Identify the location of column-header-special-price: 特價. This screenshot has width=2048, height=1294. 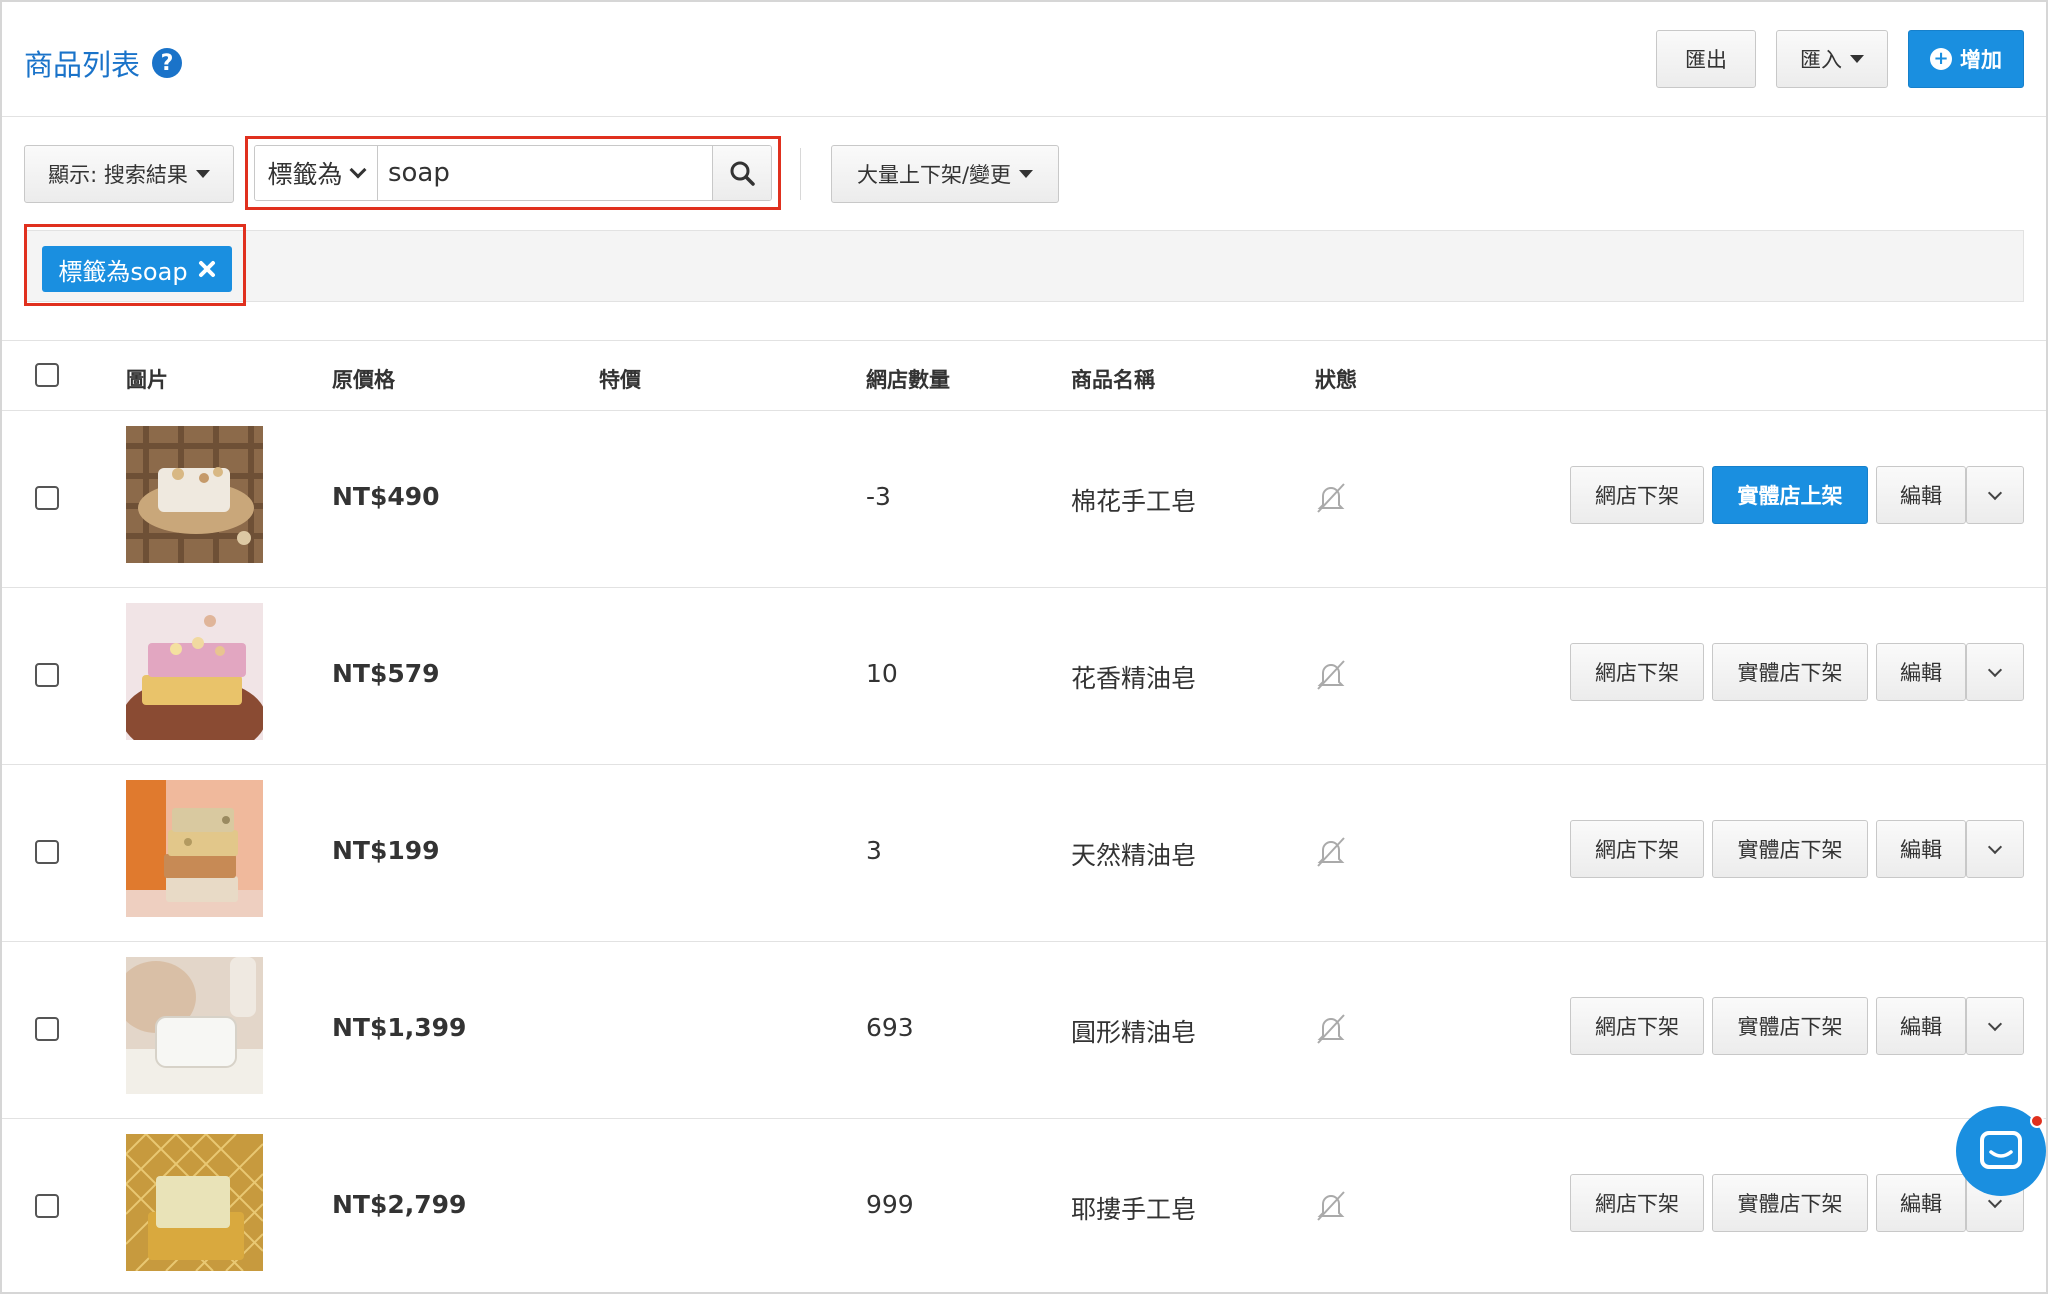
(620, 379).